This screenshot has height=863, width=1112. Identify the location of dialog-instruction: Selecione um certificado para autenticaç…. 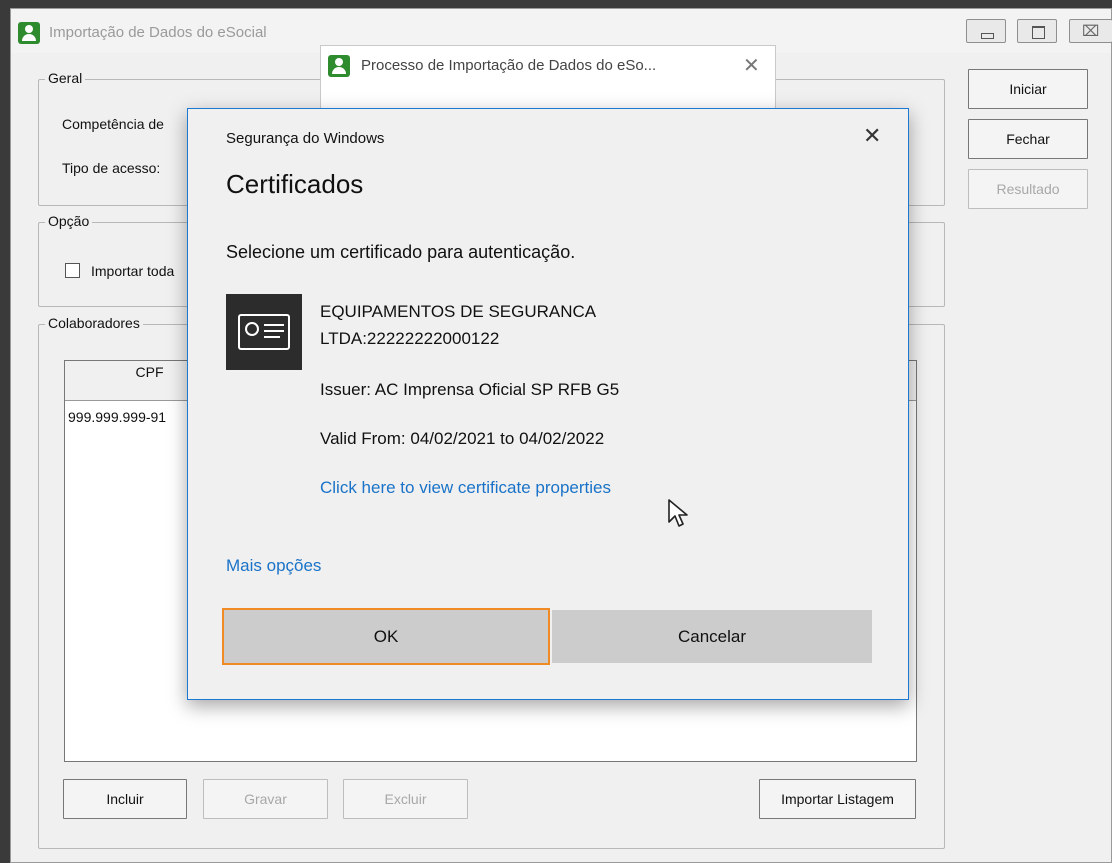
(401, 252).